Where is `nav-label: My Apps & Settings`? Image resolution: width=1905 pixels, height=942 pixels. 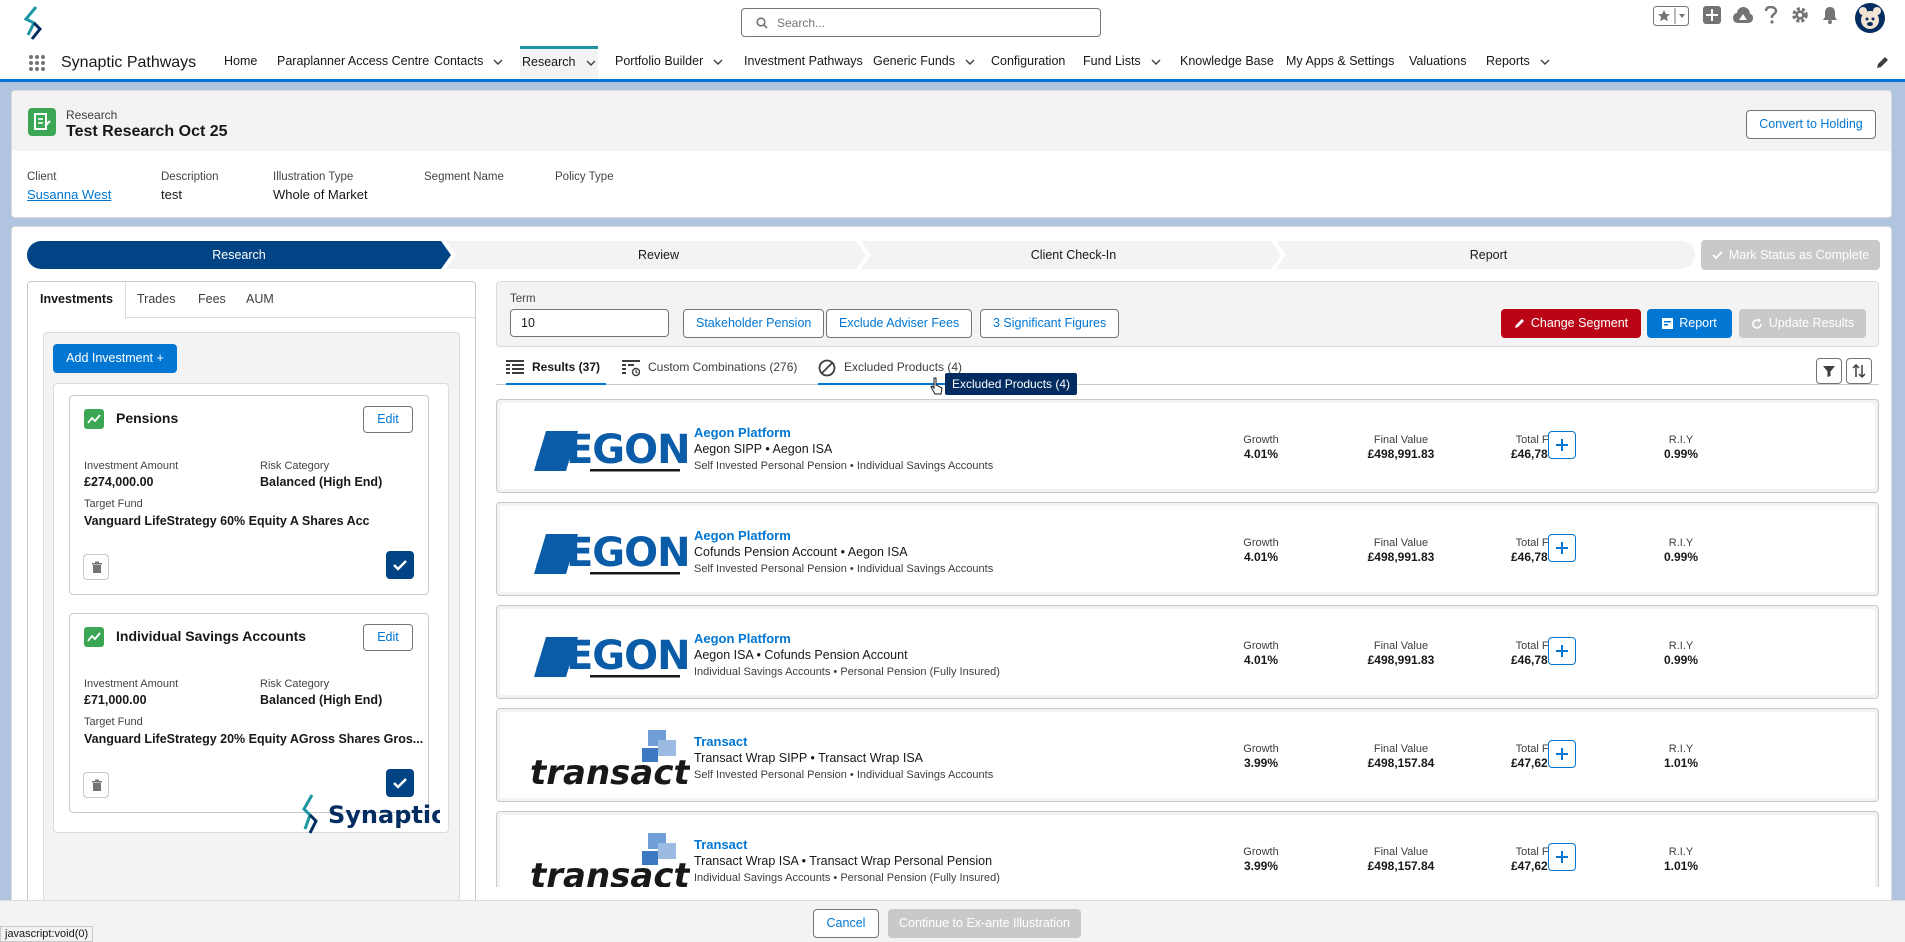 nav-label: My Apps & Settings is located at coordinates (1340, 61).